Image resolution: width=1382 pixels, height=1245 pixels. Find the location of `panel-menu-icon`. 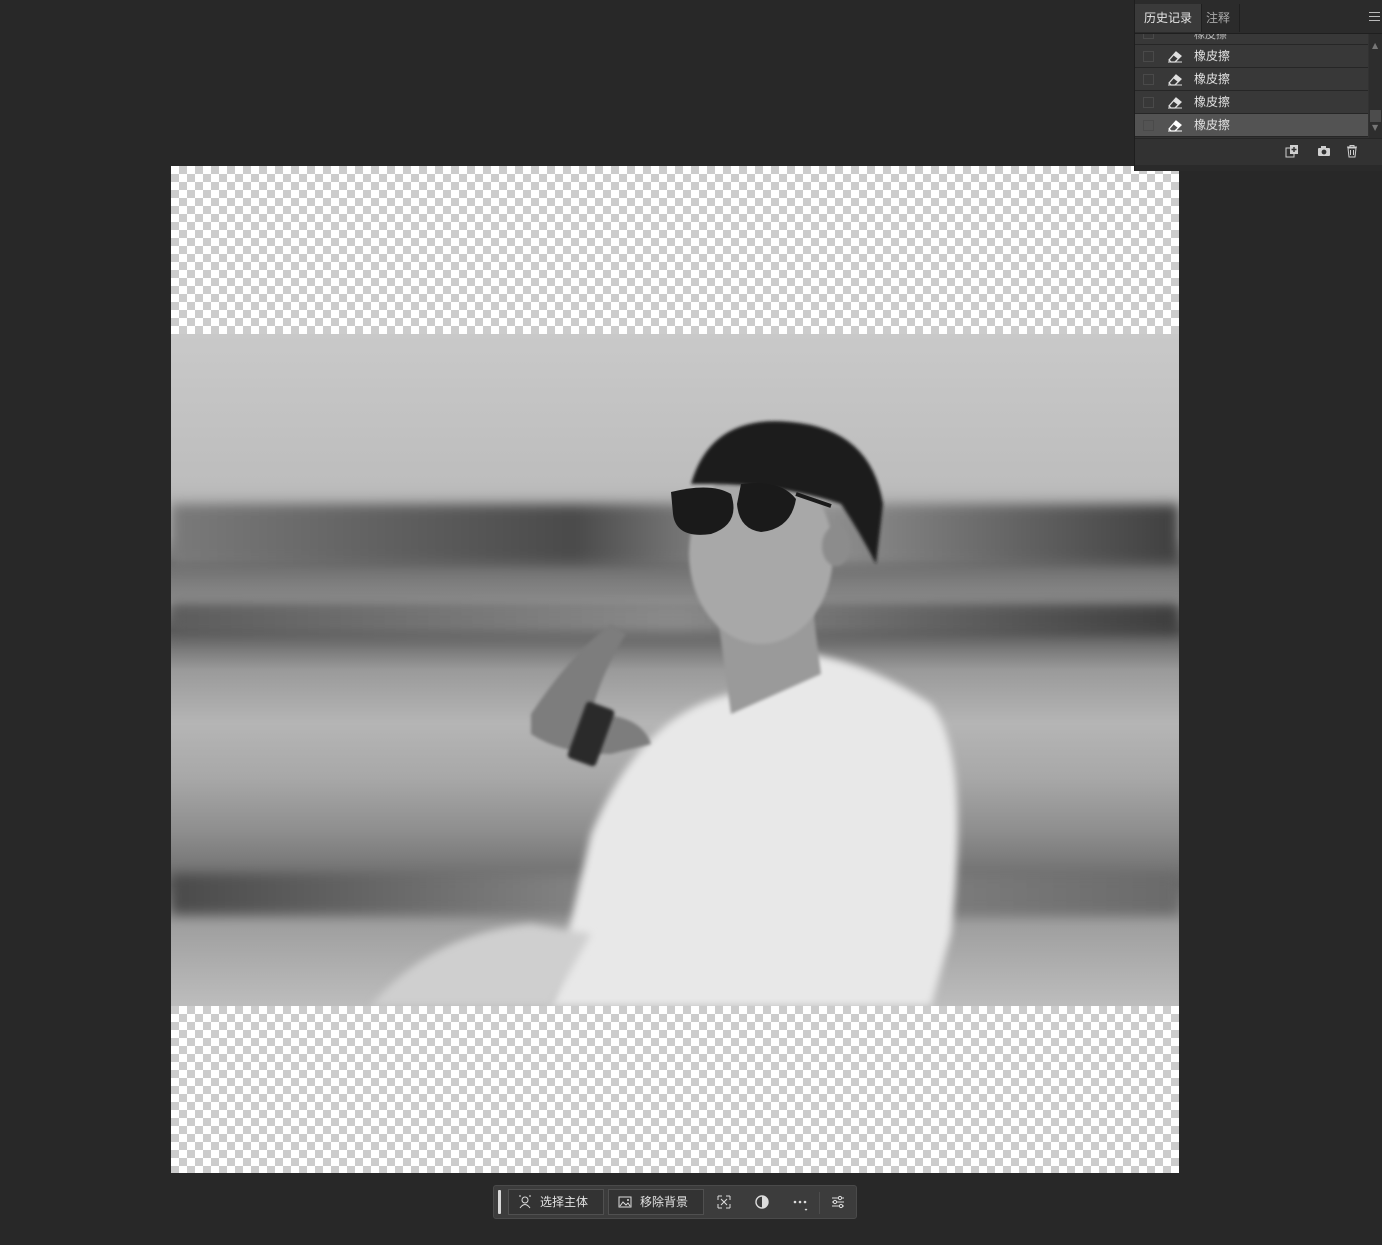

panel-menu-icon is located at coordinates (1374, 16).